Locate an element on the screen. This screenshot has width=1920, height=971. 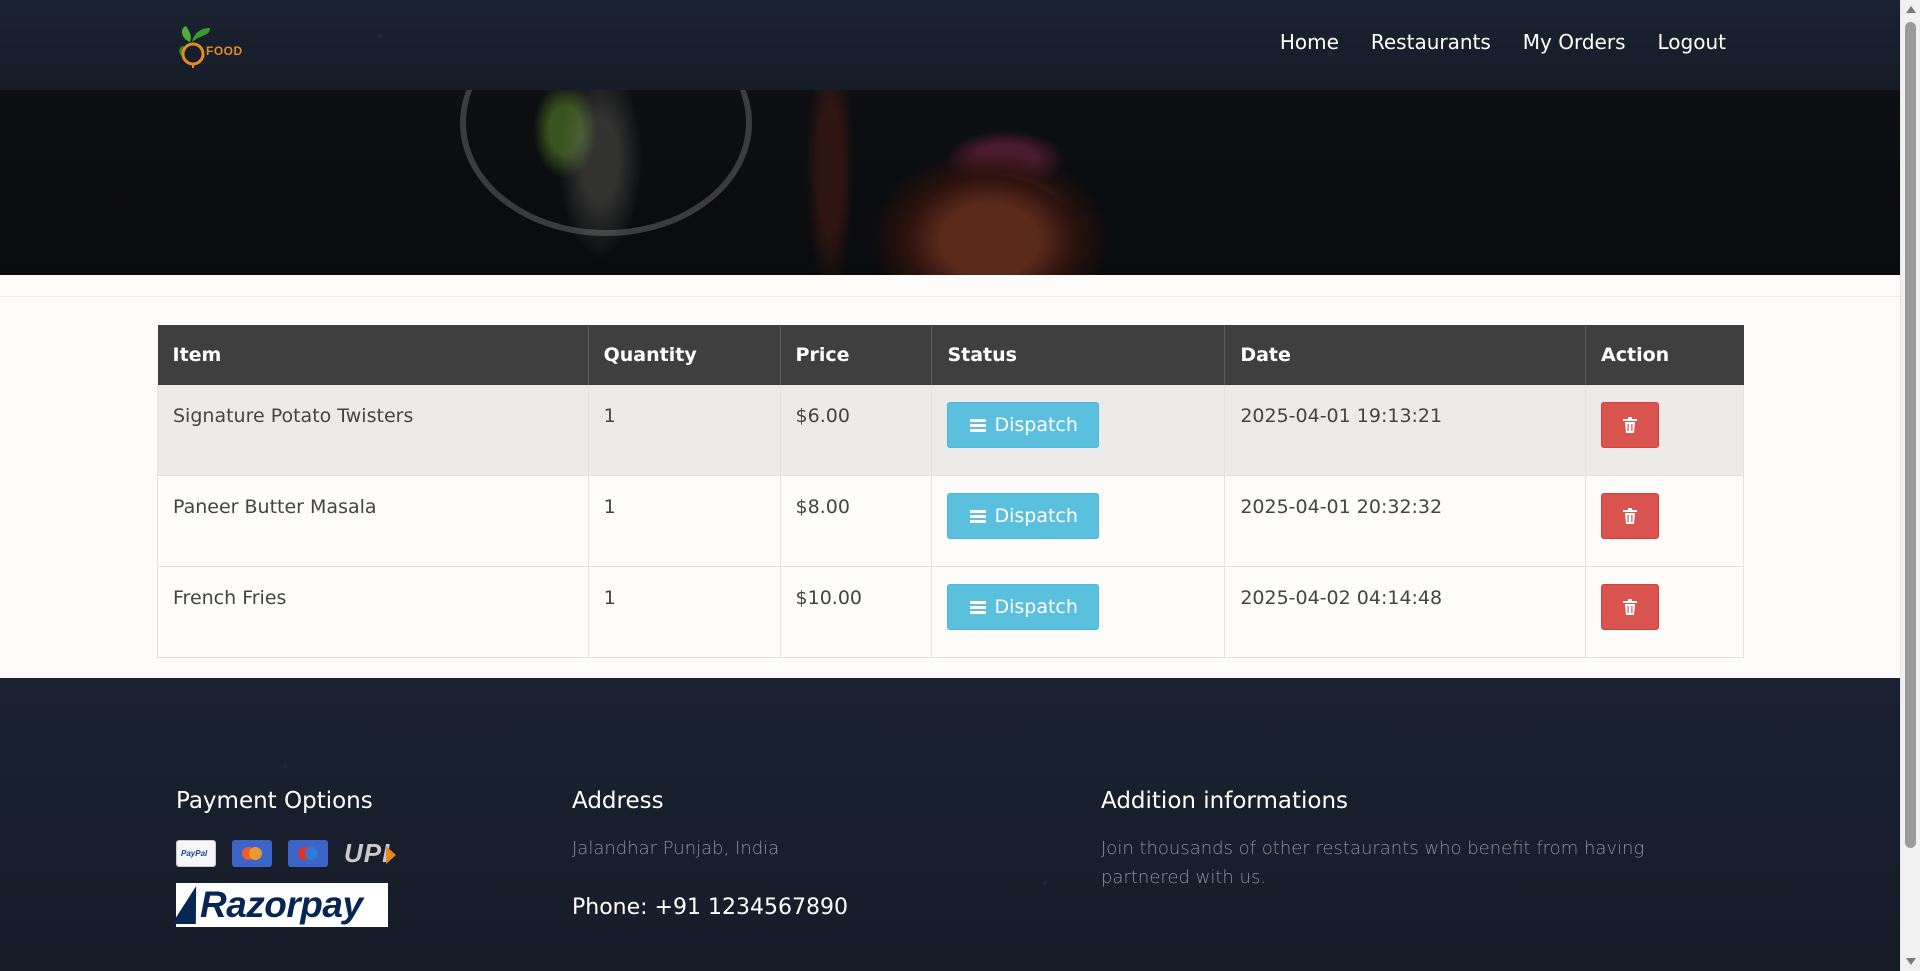
razorpay-label: Razorpay is located at coordinates (281, 904).